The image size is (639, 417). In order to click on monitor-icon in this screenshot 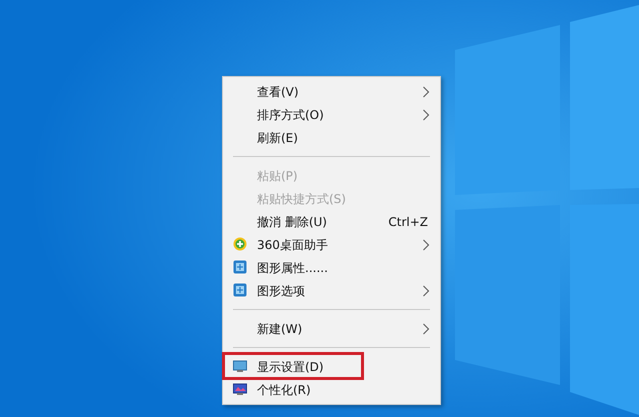, I will do `click(240, 366)`.